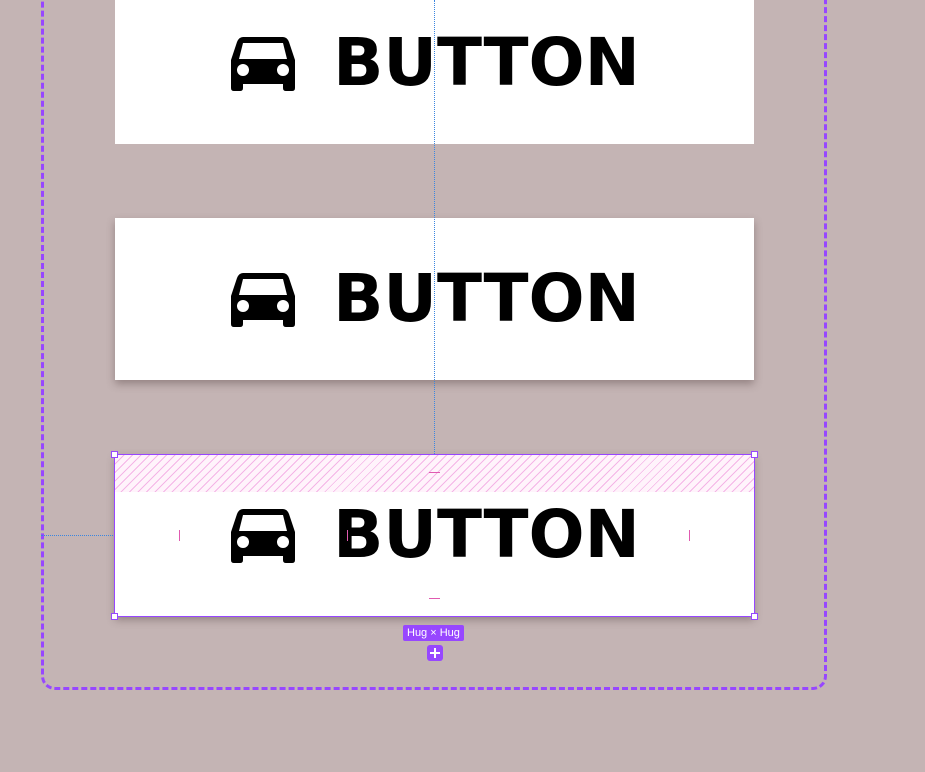 The image size is (925, 772). Describe the element at coordinates (78, 535) in the screenshot. I see `spacing-guide-horizontal` at that location.